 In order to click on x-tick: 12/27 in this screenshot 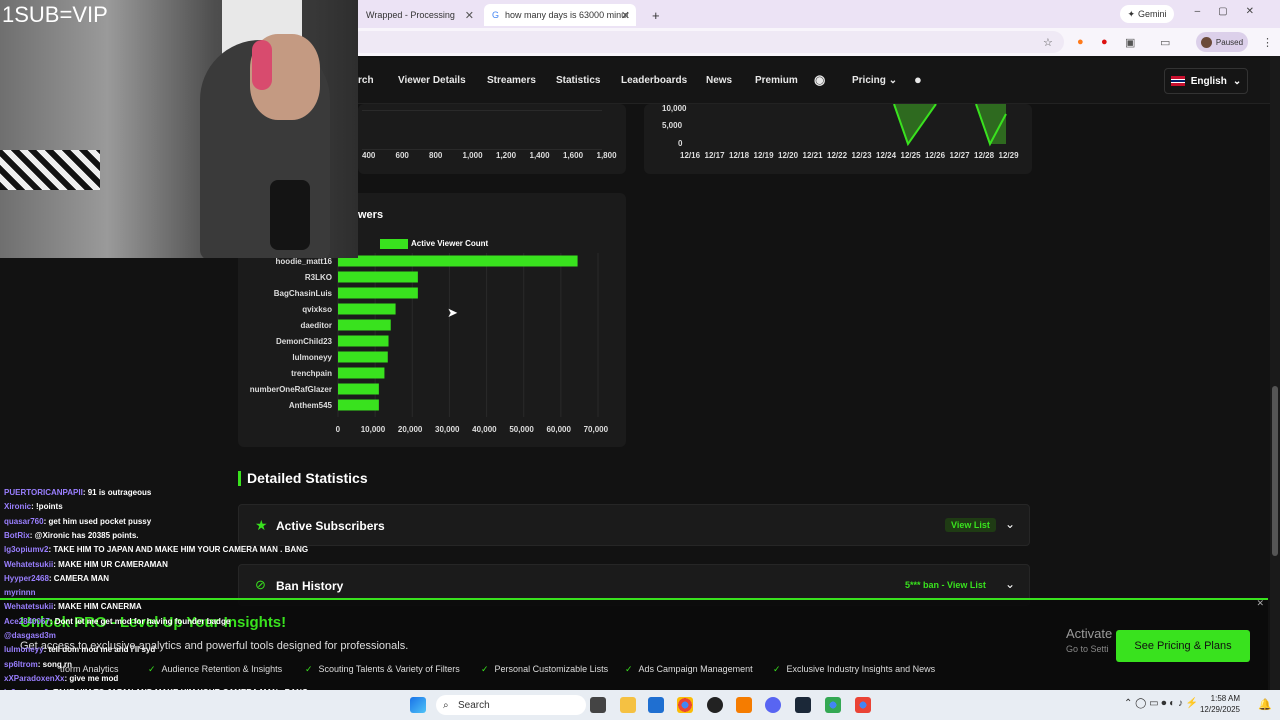, I will do `click(959, 155)`.